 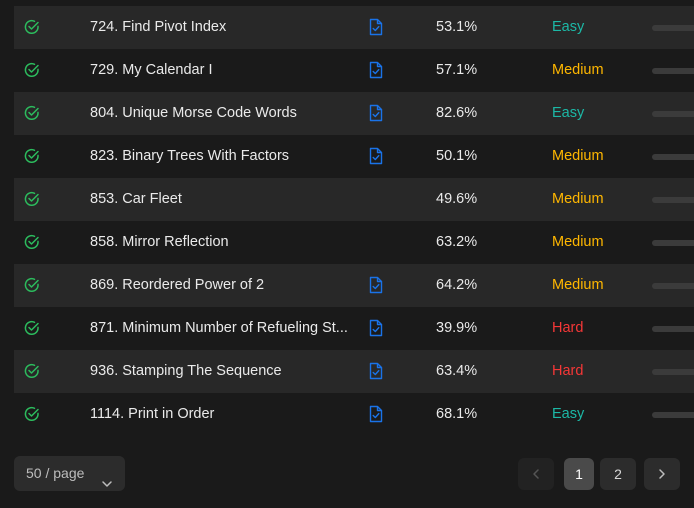 What do you see at coordinates (225, 414) in the screenshot?
I see `problem-title-link: 1114. Print in Order` at bounding box center [225, 414].